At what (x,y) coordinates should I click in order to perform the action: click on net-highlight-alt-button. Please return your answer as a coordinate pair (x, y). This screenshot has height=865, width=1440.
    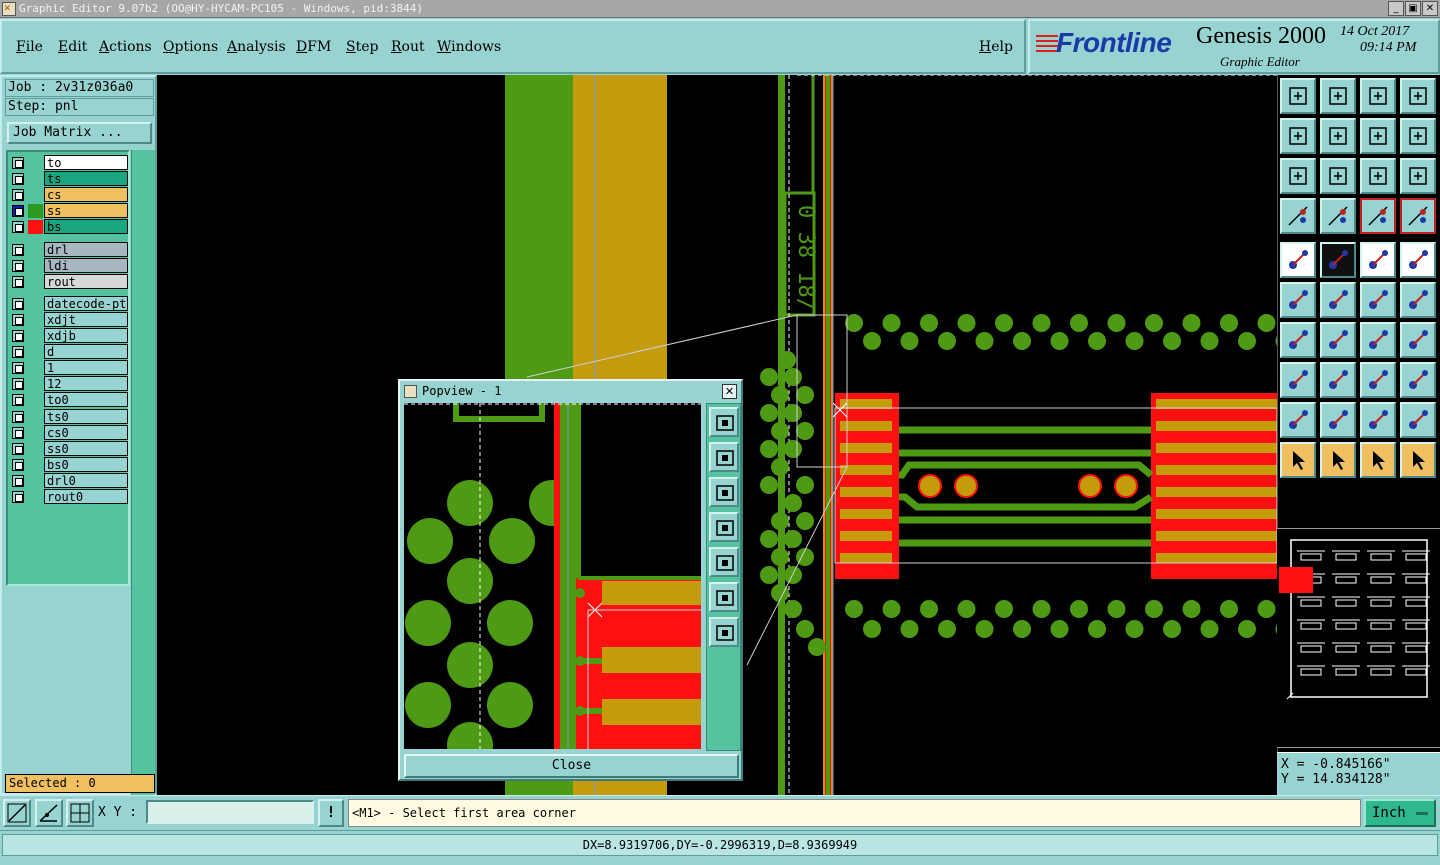
    Looking at the image, I should click on (1418, 216).